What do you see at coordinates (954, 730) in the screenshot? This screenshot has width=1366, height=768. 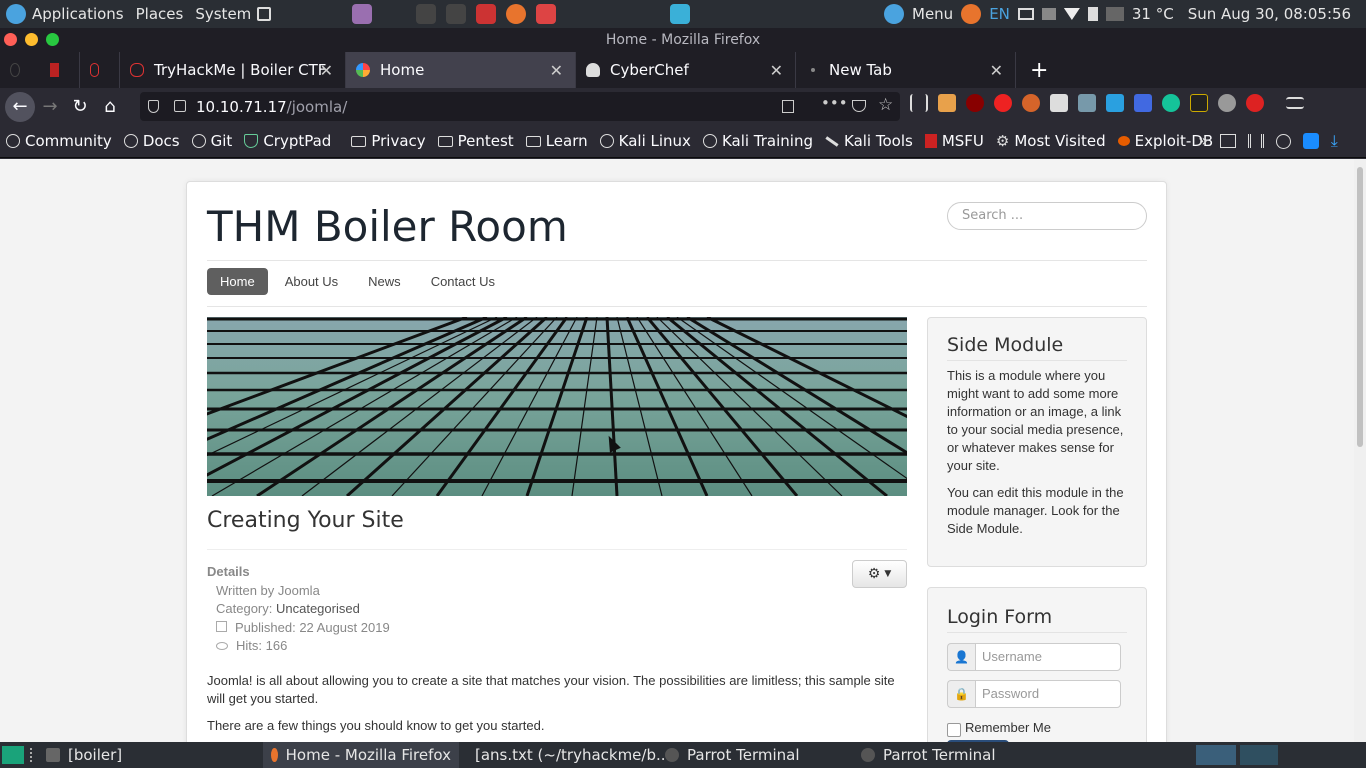 I see `remember-me-checkbox` at bounding box center [954, 730].